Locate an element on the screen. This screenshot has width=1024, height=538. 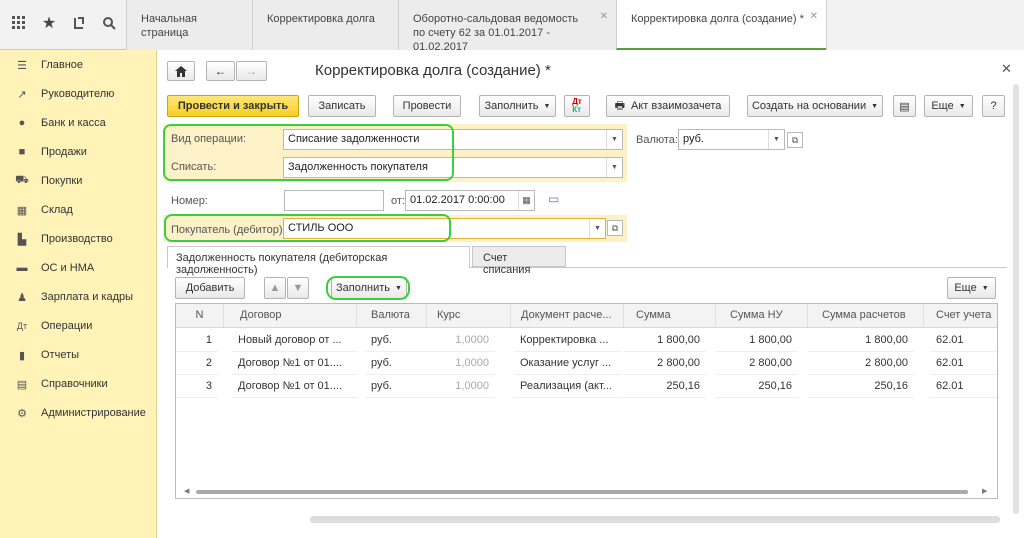
sidebar-item-production: ▙ Производство is located at coordinates (78, 239).